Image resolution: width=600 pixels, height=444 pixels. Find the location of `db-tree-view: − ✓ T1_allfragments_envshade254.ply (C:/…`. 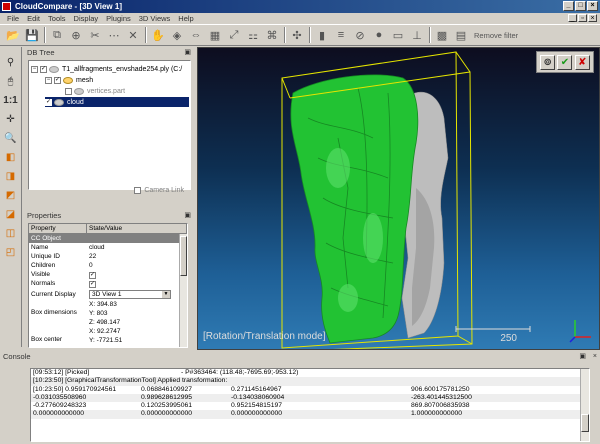

db-tree-view: − ✓ T1_allfragments_envshade254.ply (C:/… is located at coordinates (109, 125).